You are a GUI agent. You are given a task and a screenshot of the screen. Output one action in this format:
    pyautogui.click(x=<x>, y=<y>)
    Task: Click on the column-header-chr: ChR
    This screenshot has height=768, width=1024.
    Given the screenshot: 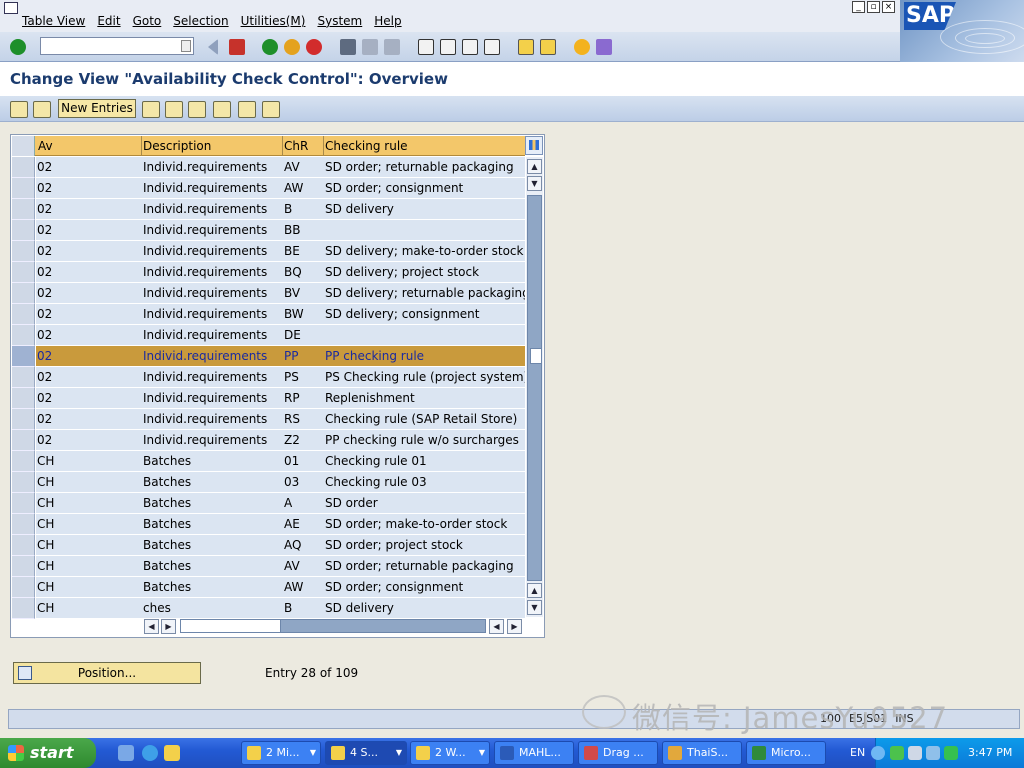 What is the action you would take?
    pyautogui.click(x=296, y=146)
    